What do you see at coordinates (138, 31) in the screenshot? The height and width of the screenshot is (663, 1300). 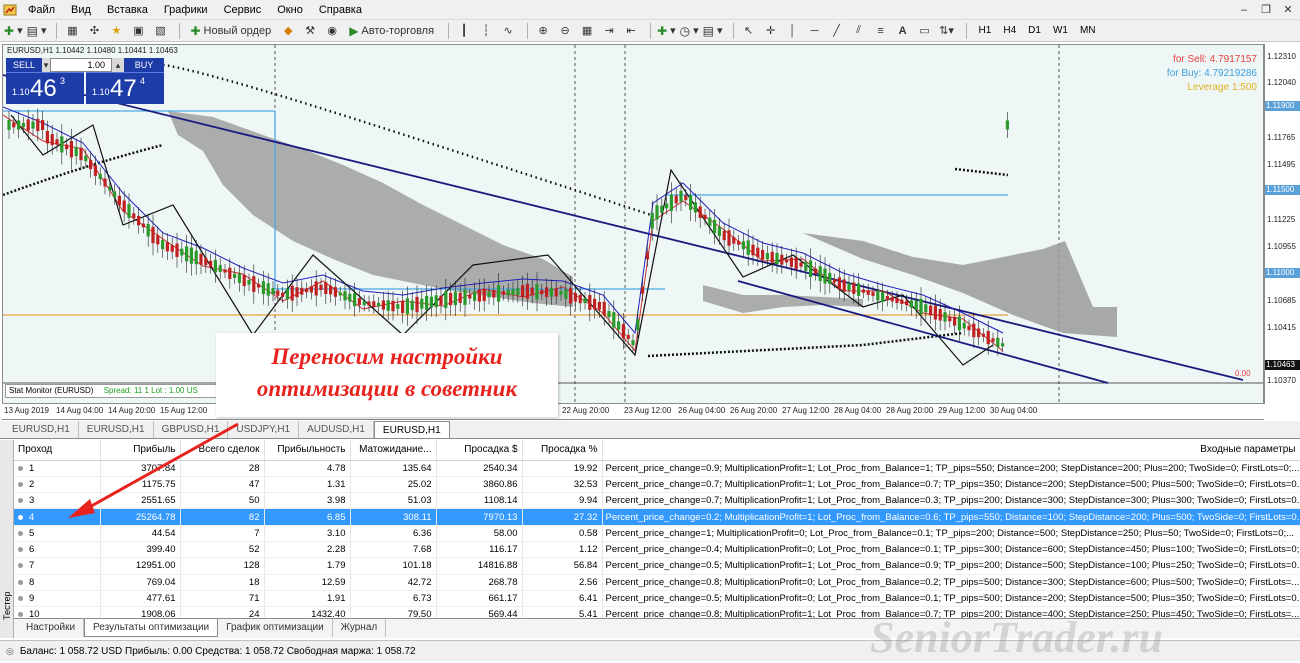 I see `terminal-icon: ▣` at bounding box center [138, 31].